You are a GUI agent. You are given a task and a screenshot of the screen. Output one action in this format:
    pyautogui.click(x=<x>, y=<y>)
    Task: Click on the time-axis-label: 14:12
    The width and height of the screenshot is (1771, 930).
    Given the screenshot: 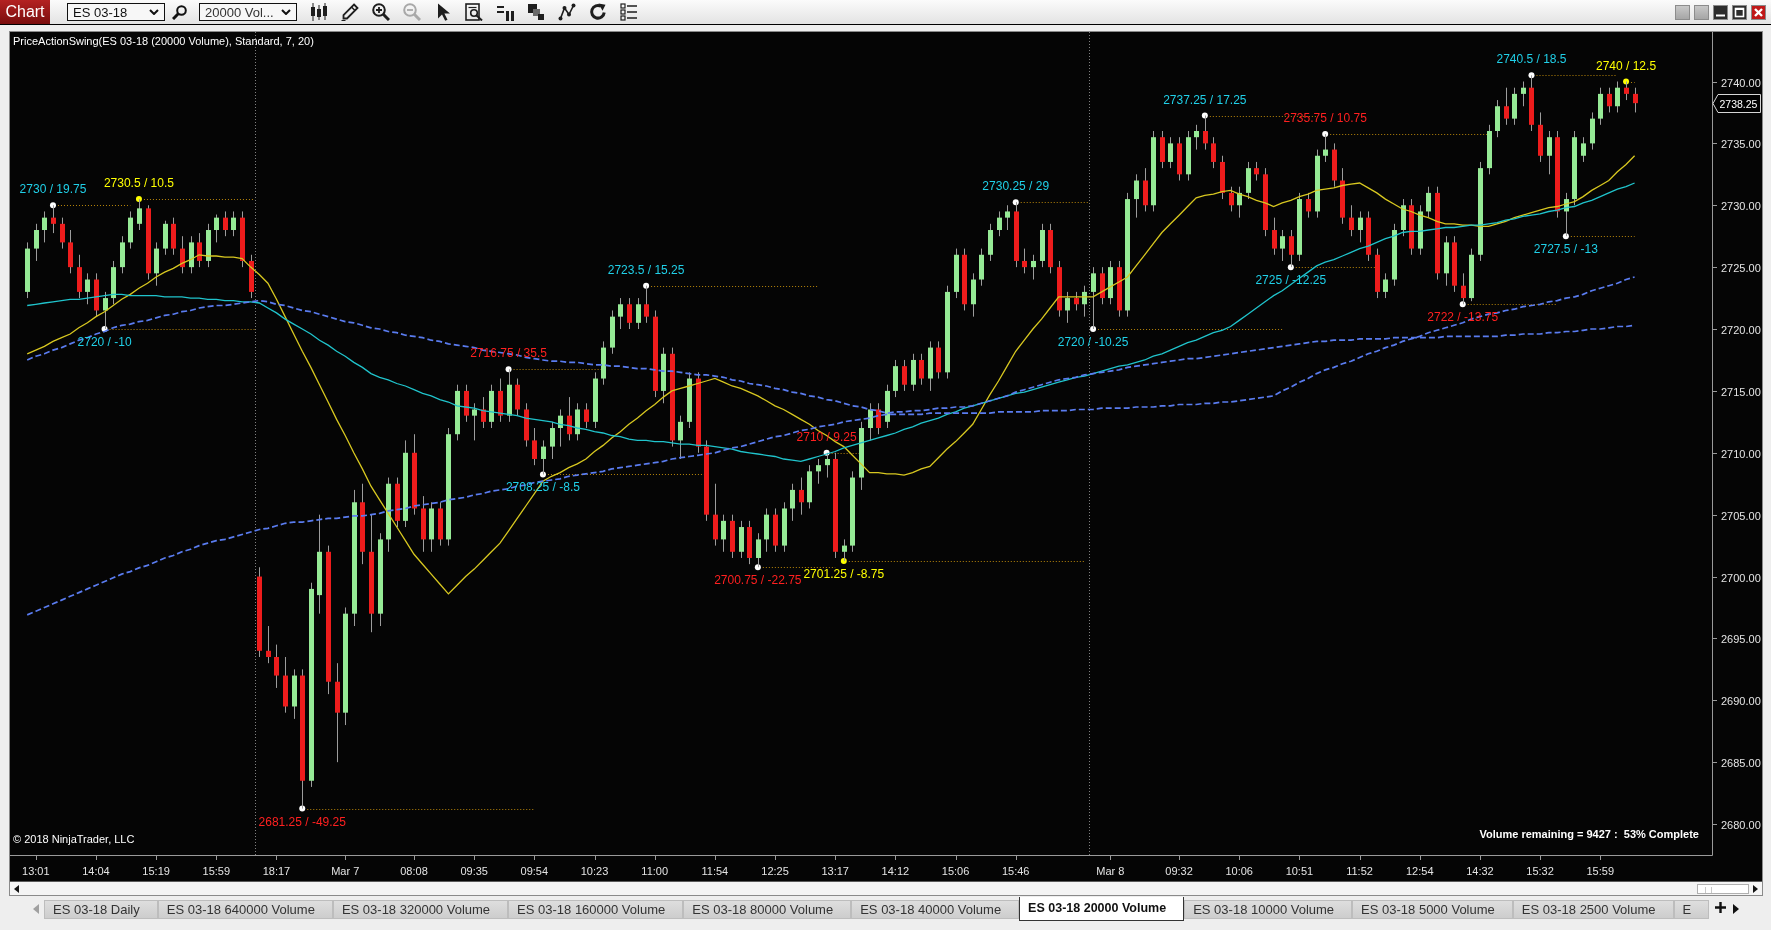 What is the action you would take?
    pyautogui.click(x=895, y=871)
    